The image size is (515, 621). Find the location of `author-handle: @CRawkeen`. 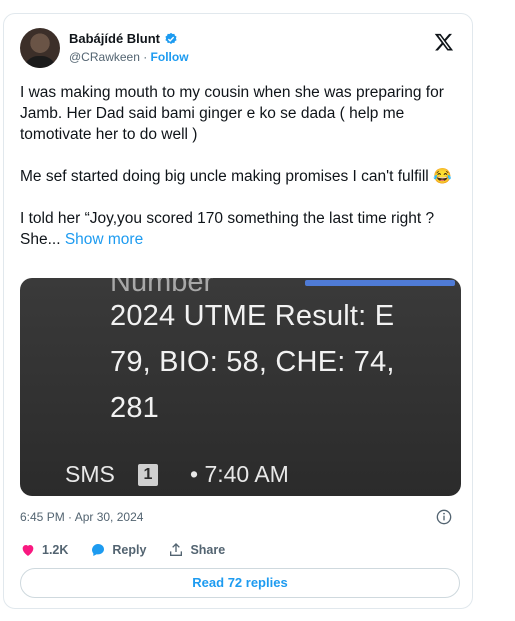

author-handle: @CRawkeen is located at coordinates (104, 57).